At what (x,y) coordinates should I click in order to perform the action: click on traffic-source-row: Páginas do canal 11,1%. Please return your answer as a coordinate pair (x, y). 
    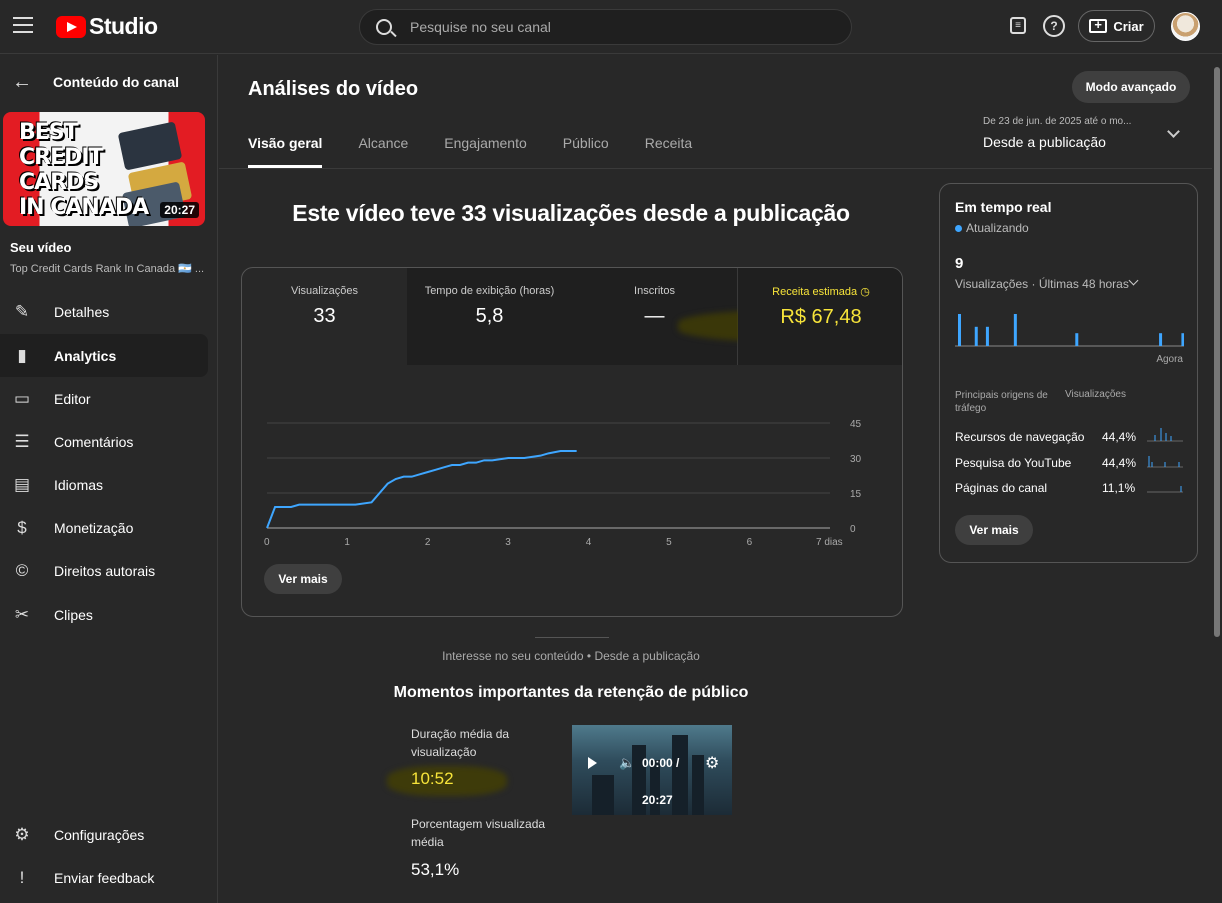
    Looking at the image, I should click on (1070, 488).